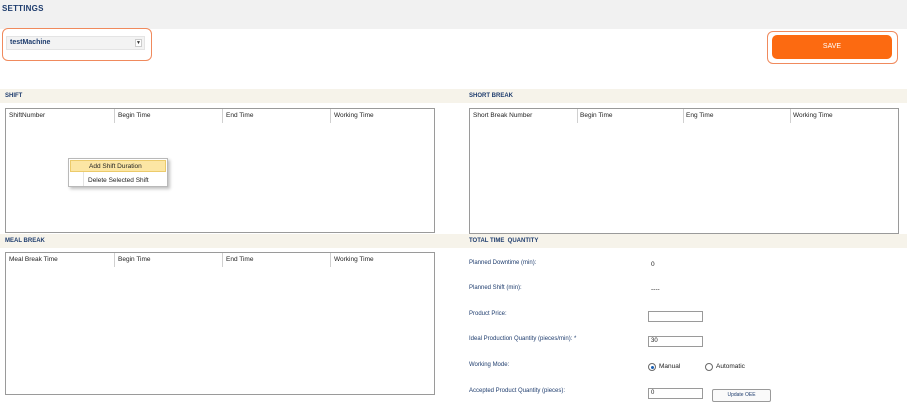  I want to click on meal-break-col-end: End Time, so click(238, 260).